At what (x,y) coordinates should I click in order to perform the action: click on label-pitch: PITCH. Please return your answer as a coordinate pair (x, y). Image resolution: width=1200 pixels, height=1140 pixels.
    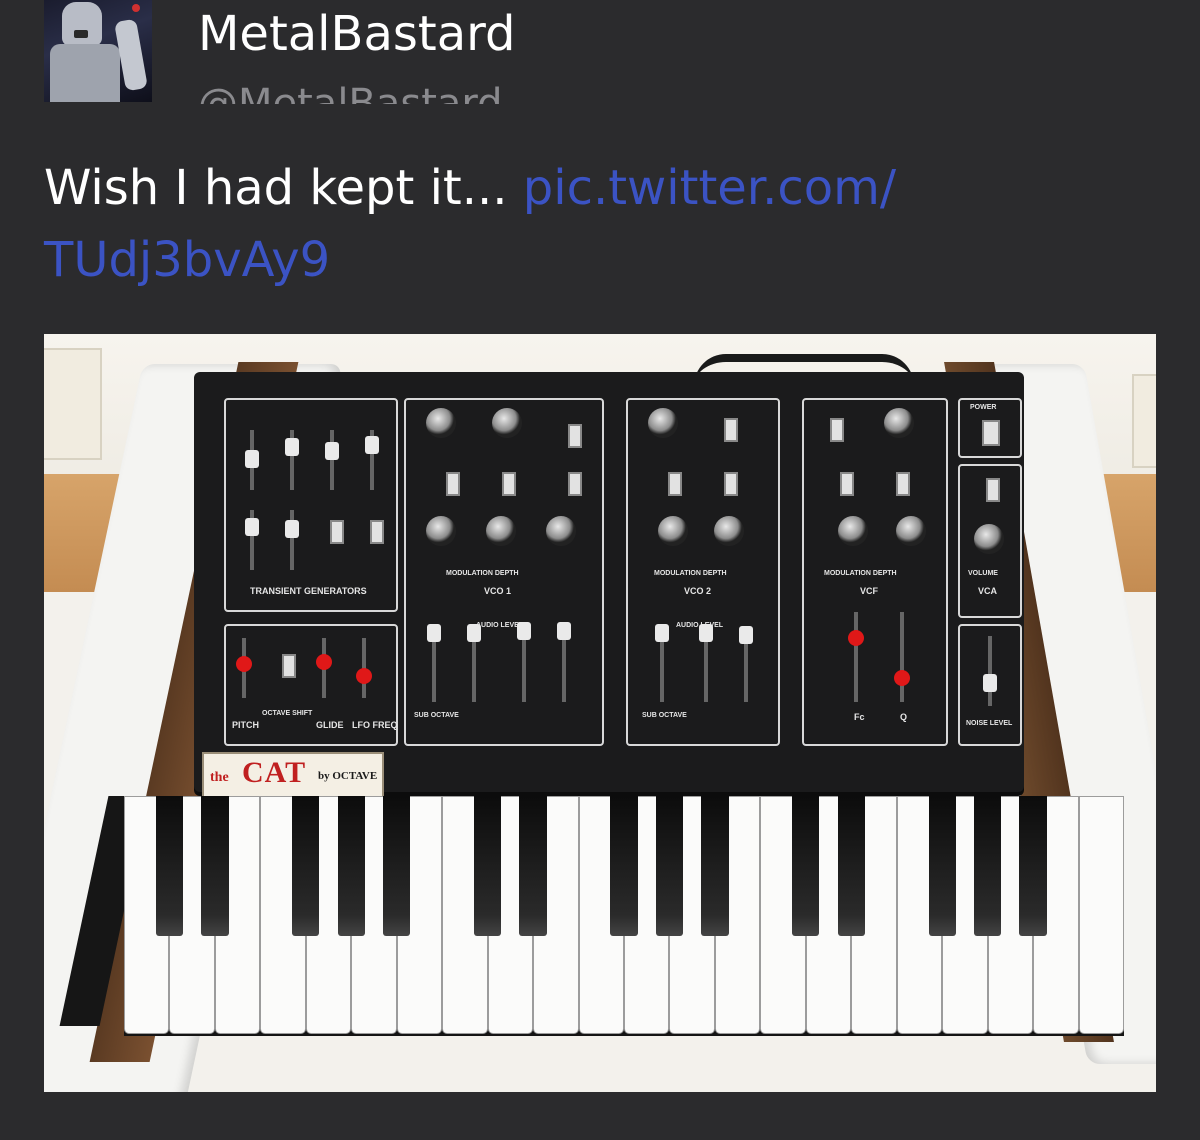
    Looking at the image, I should click on (245, 725).